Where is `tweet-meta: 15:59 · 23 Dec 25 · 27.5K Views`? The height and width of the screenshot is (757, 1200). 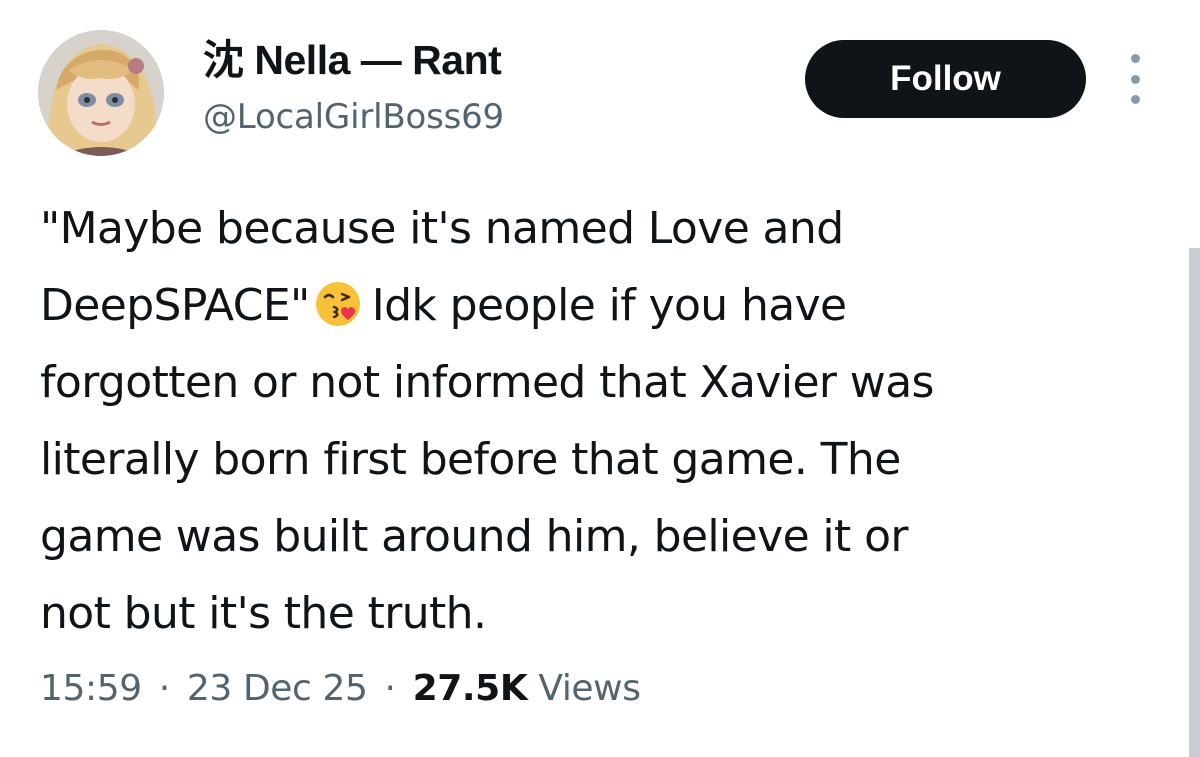
tweet-meta: 15:59 · 23 Dec 25 · 27.5K Views is located at coordinates (340, 689).